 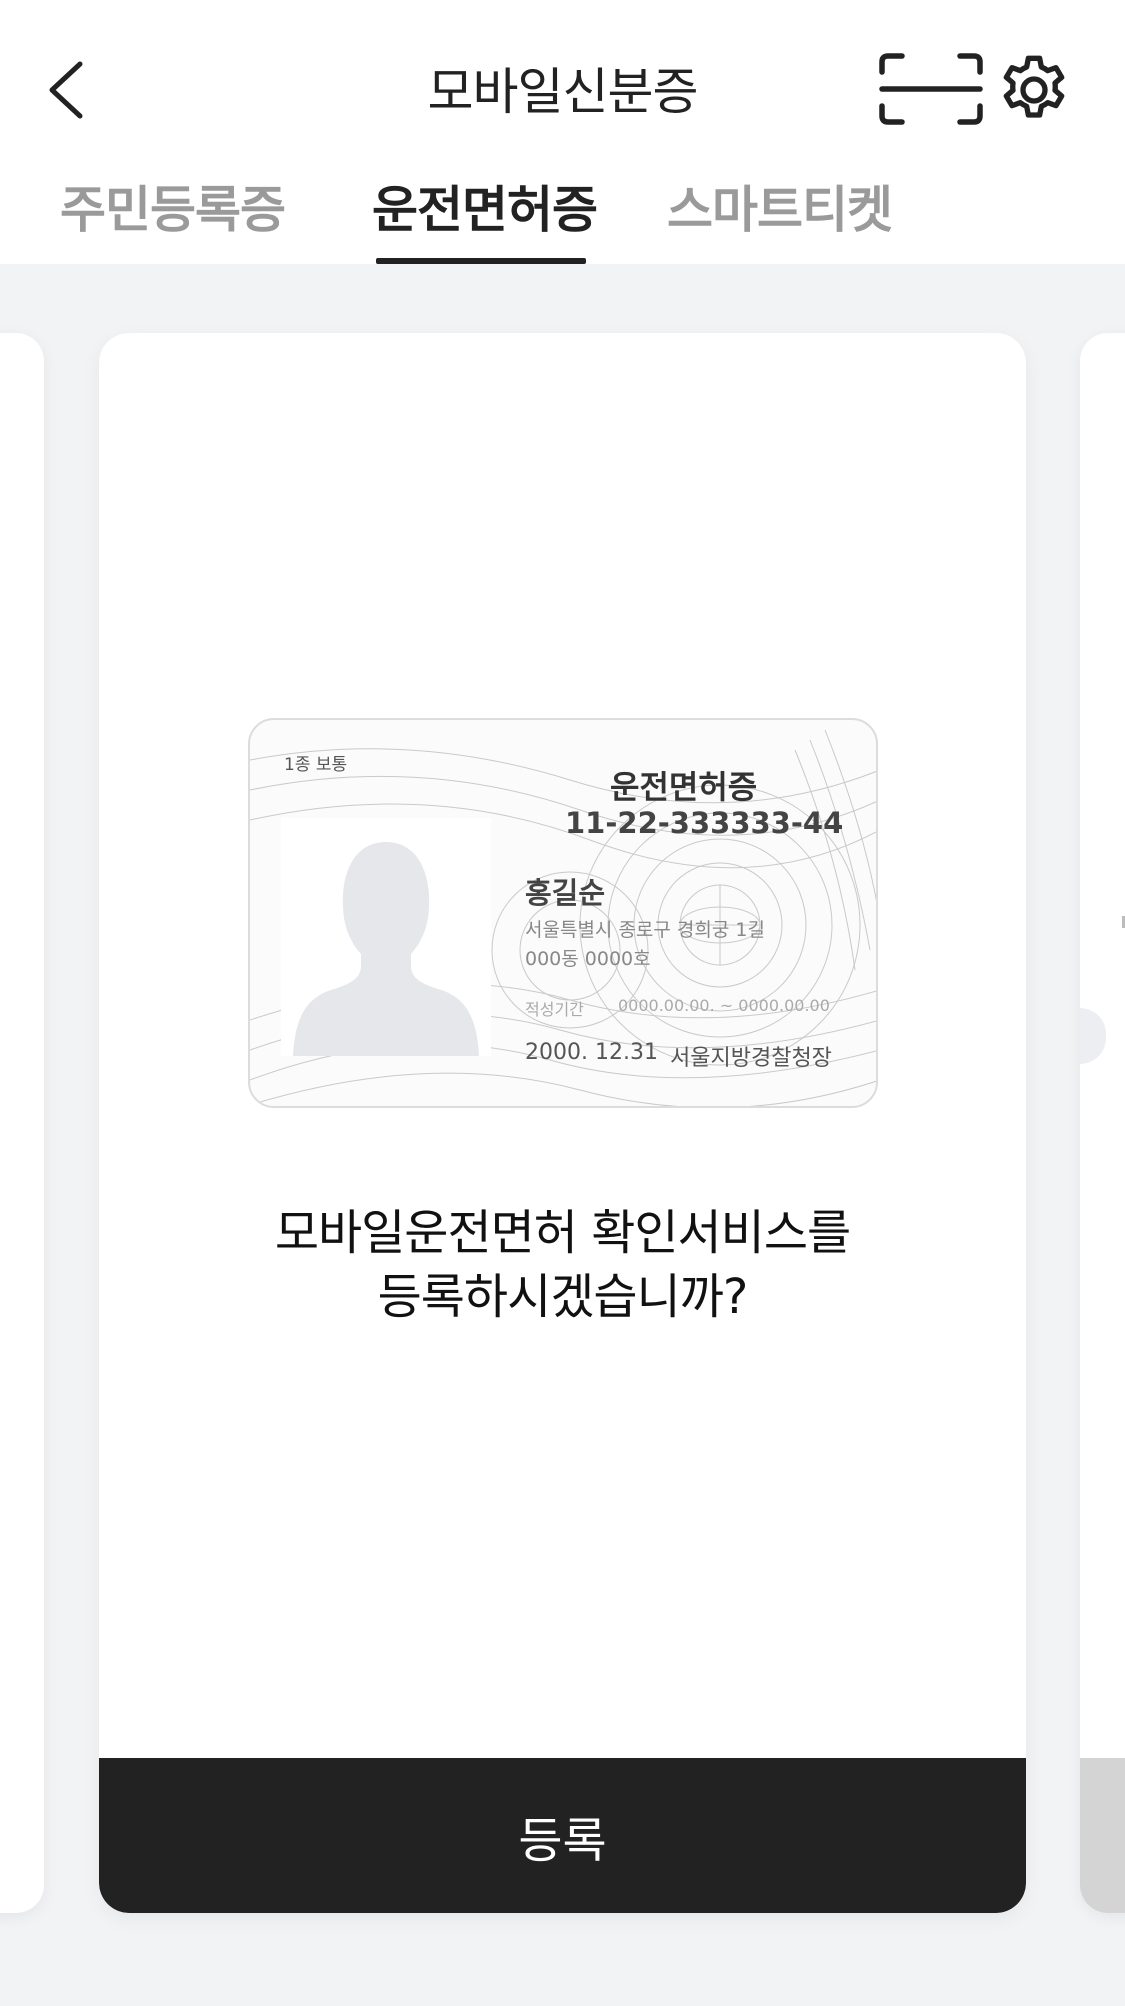 I want to click on registration-prompt: 모바일운전면허 확인서비스를 등록하시겠습니까?, so click(x=562, y=1265).